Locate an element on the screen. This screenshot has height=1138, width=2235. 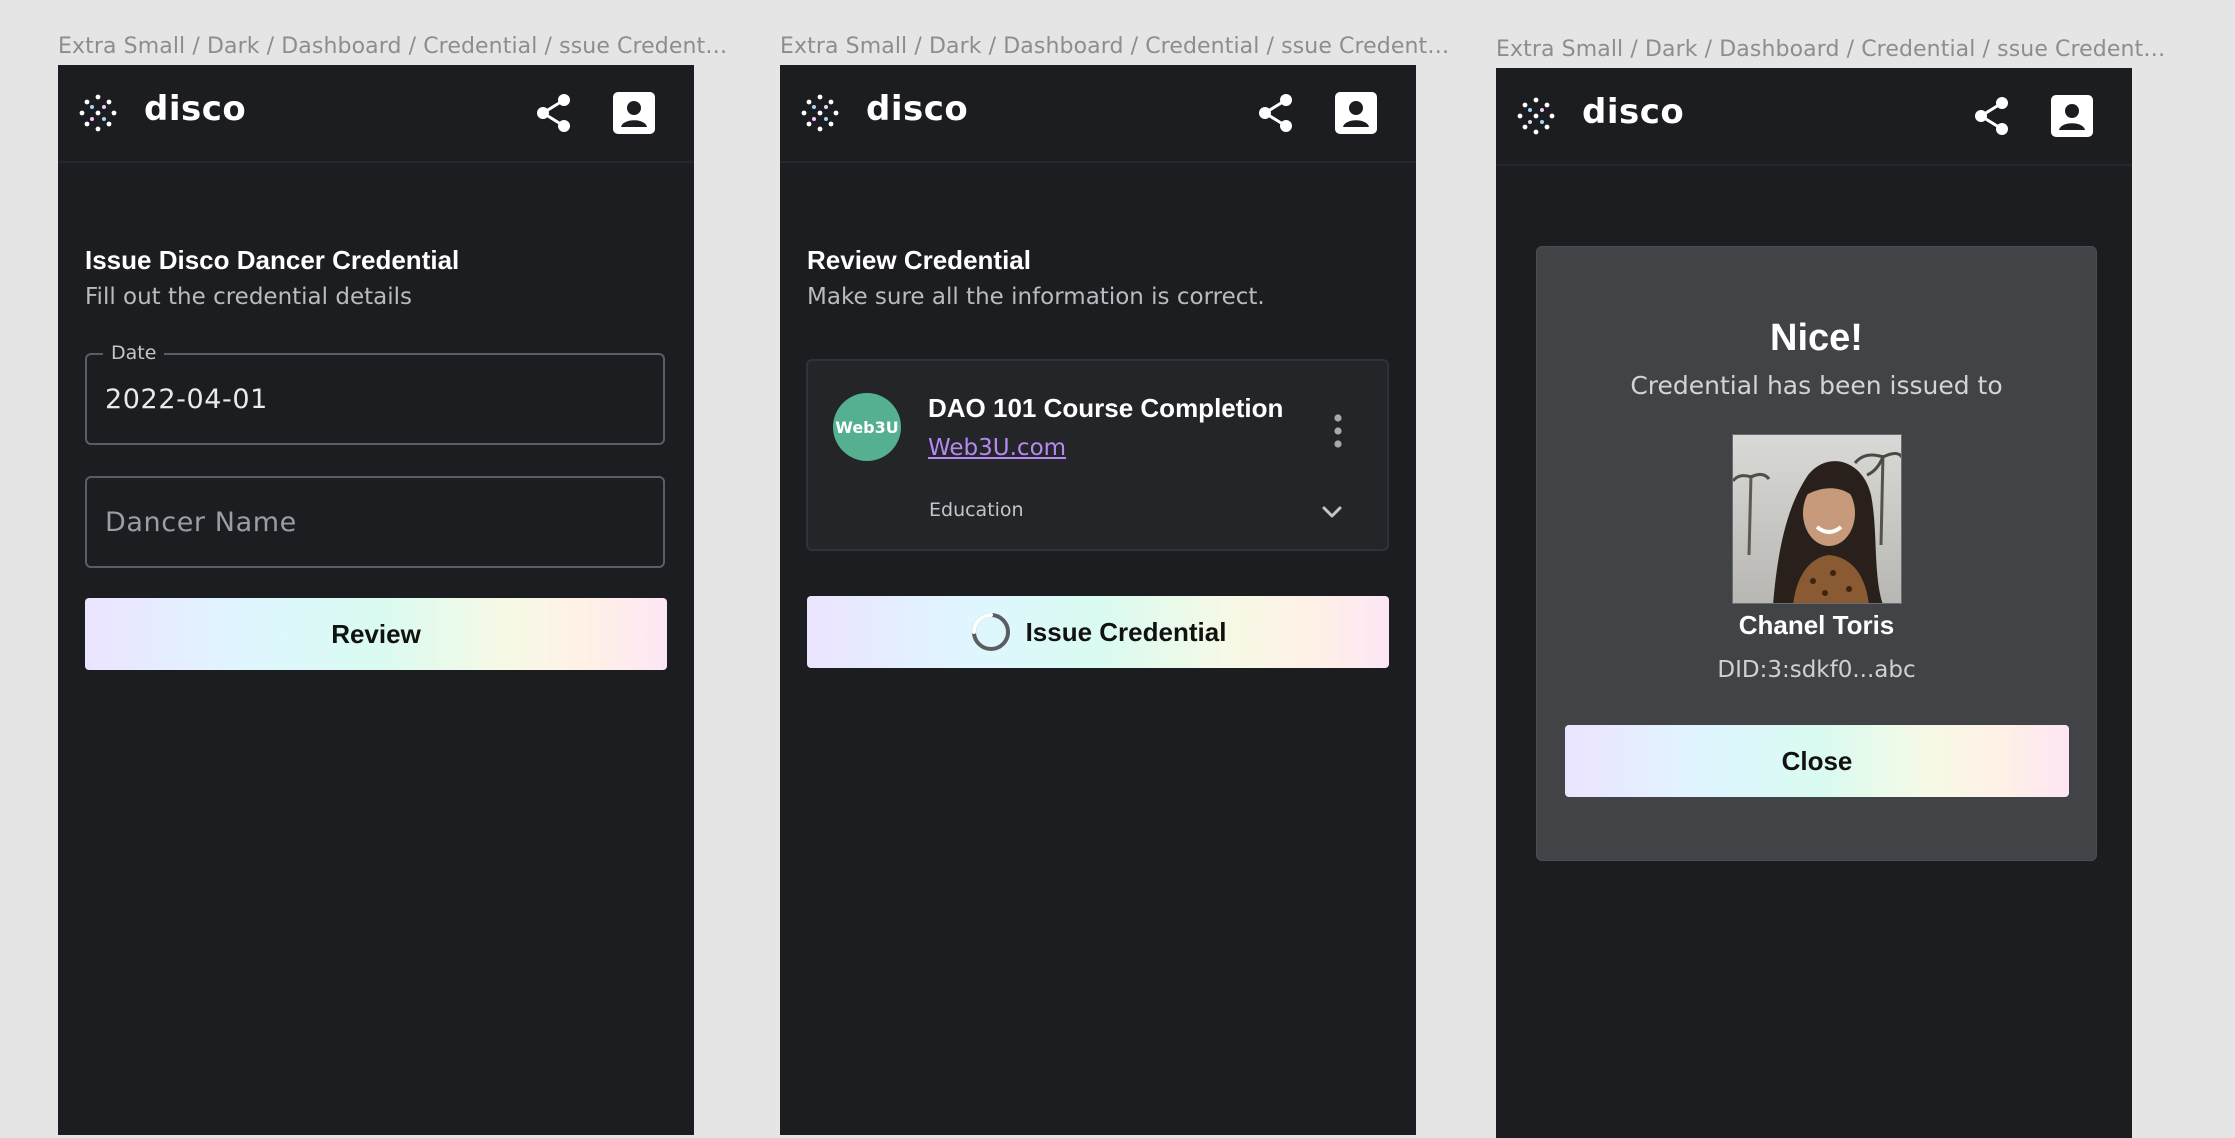
recipient-photo is located at coordinates (1817, 519).